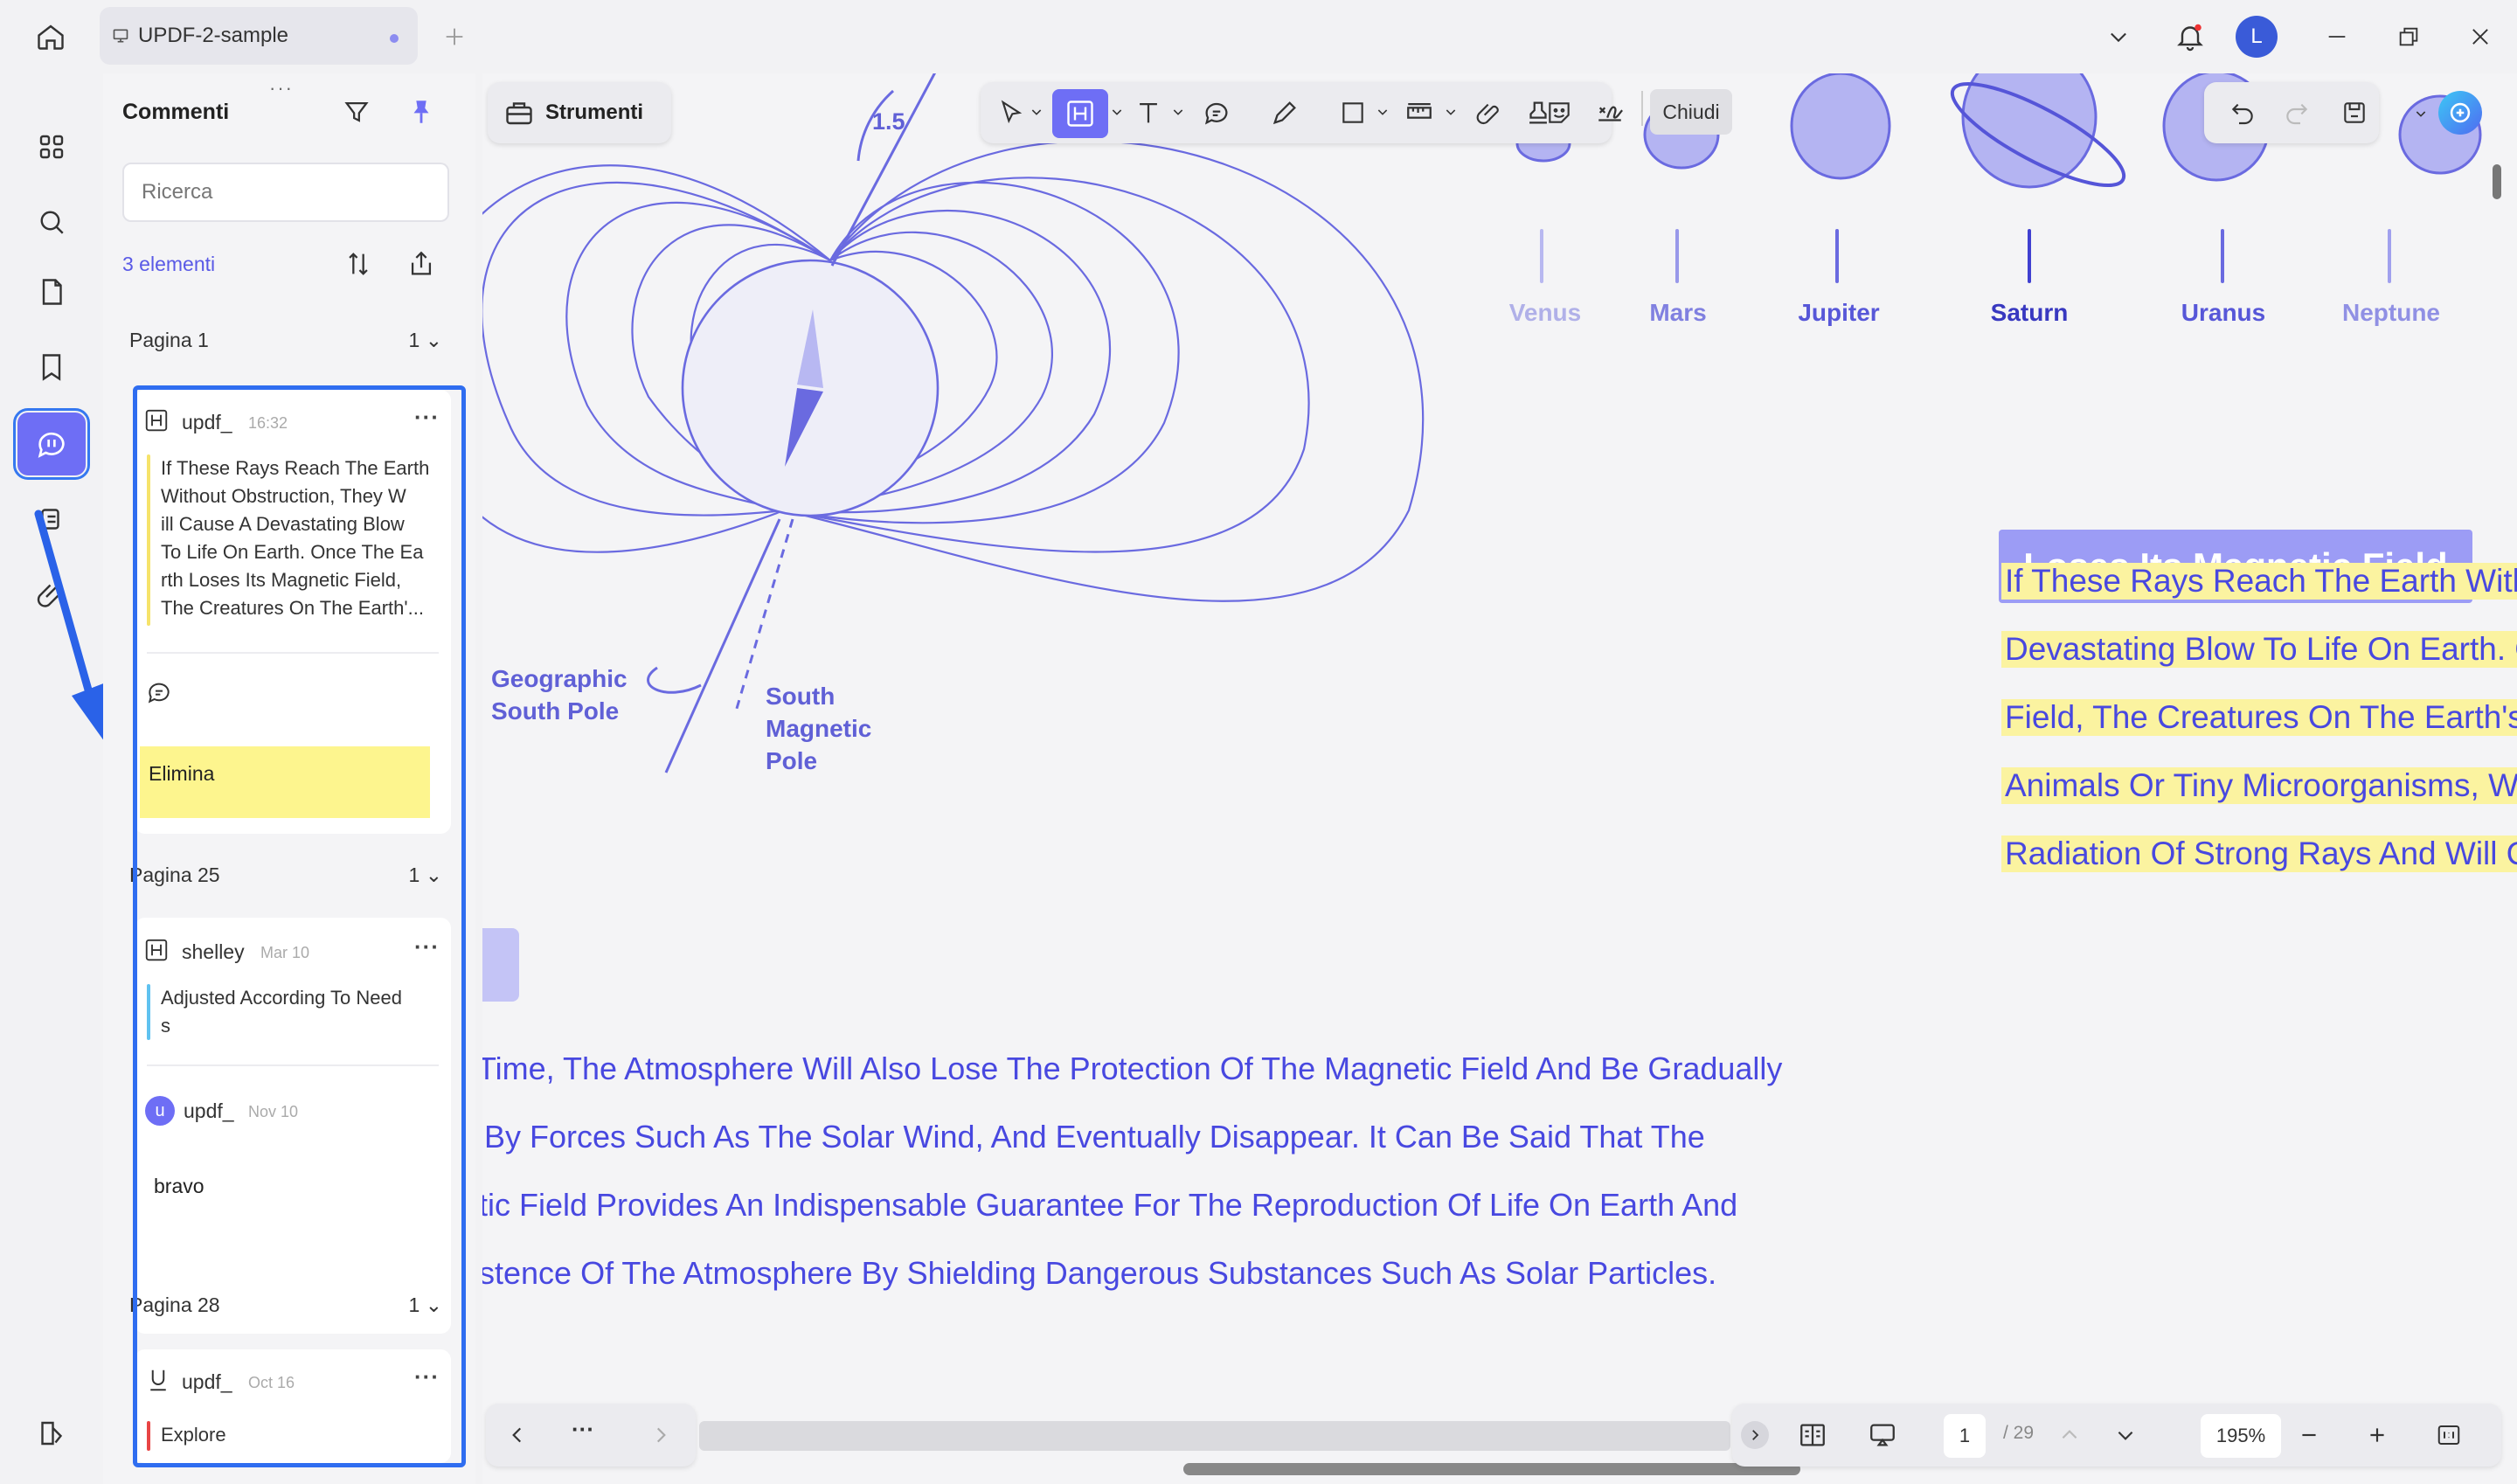 The width and height of the screenshot is (2517, 1484). What do you see at coordinates (1538, 112) in the screenshot?
I see `stamp-icon` at bounding box center [1538, 112].